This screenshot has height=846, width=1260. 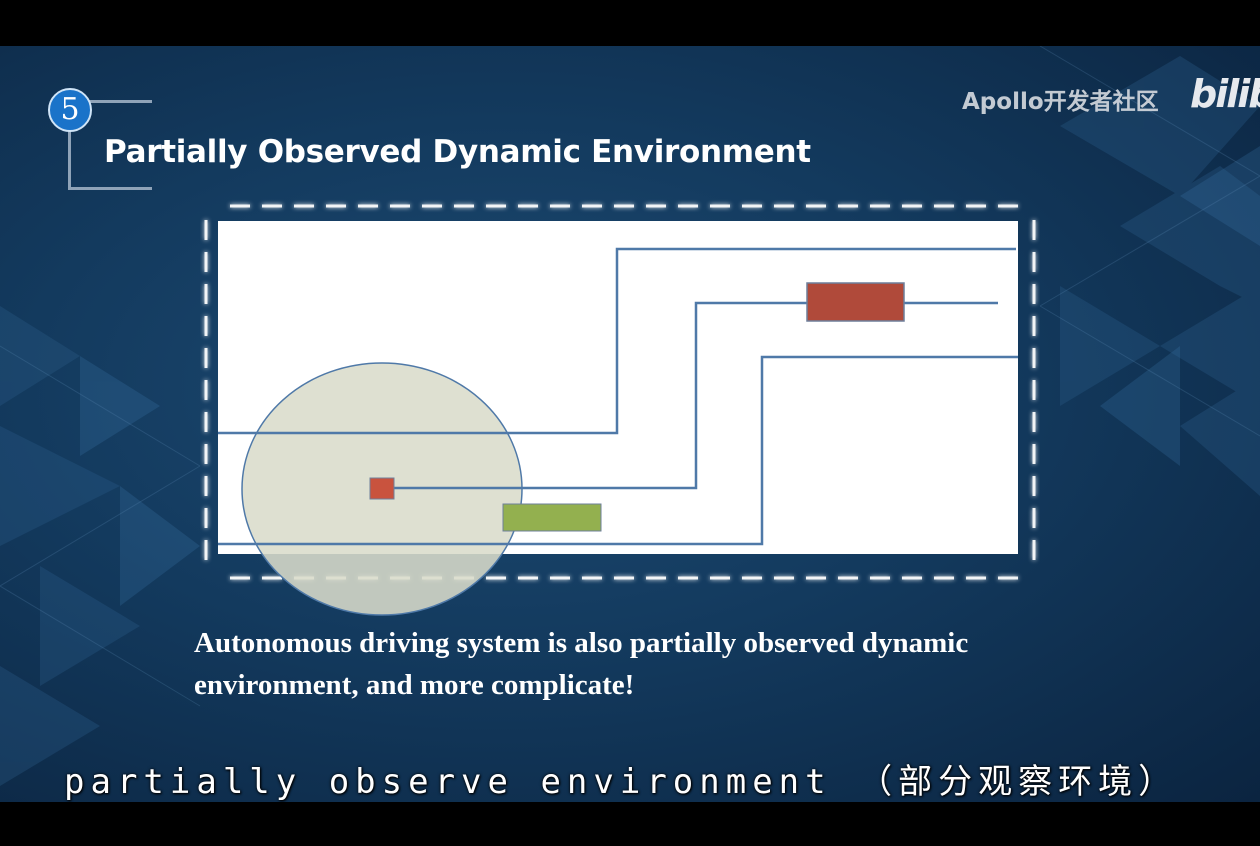 What do you see at coordinates (1060, 102) in the screenshot?
I see `channel-watermark: Apollo开发者社区` at bounding box center [1060, 102].